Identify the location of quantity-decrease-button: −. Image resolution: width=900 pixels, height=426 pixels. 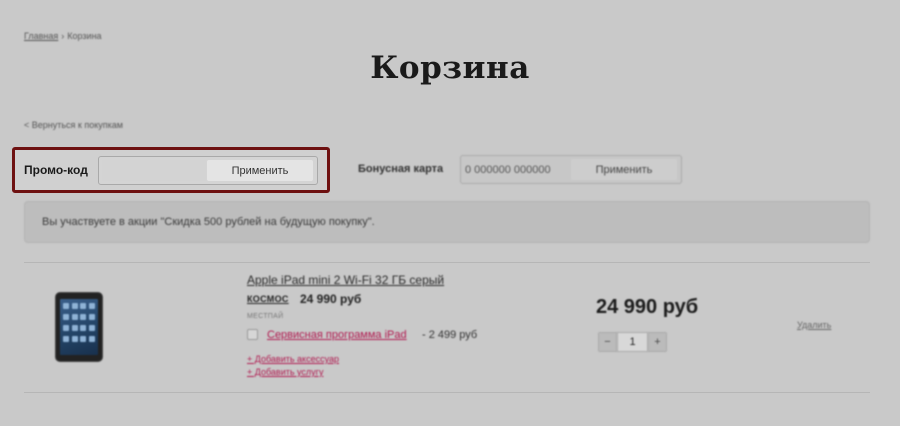
(607, 342).